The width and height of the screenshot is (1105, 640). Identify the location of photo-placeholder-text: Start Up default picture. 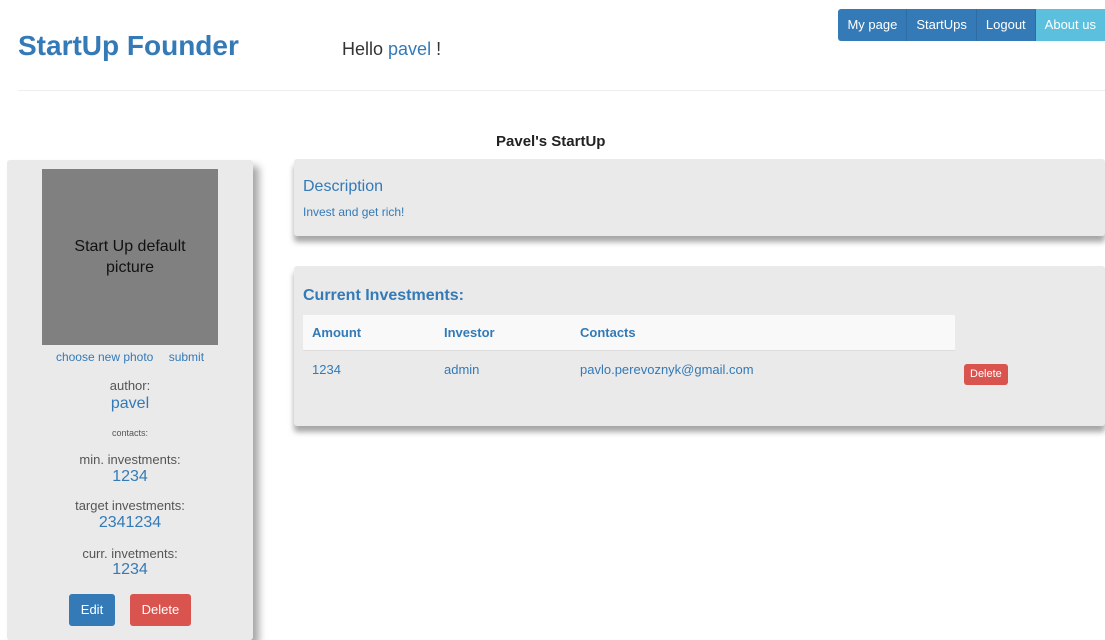
(130, 257).